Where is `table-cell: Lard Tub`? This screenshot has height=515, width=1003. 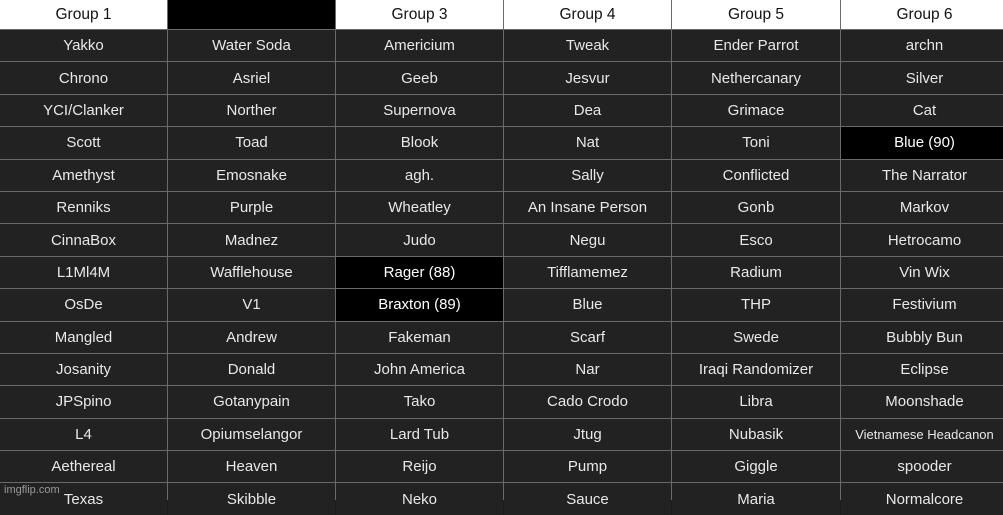
table-cell: Lard Tub is located at coordinates (419, 434).